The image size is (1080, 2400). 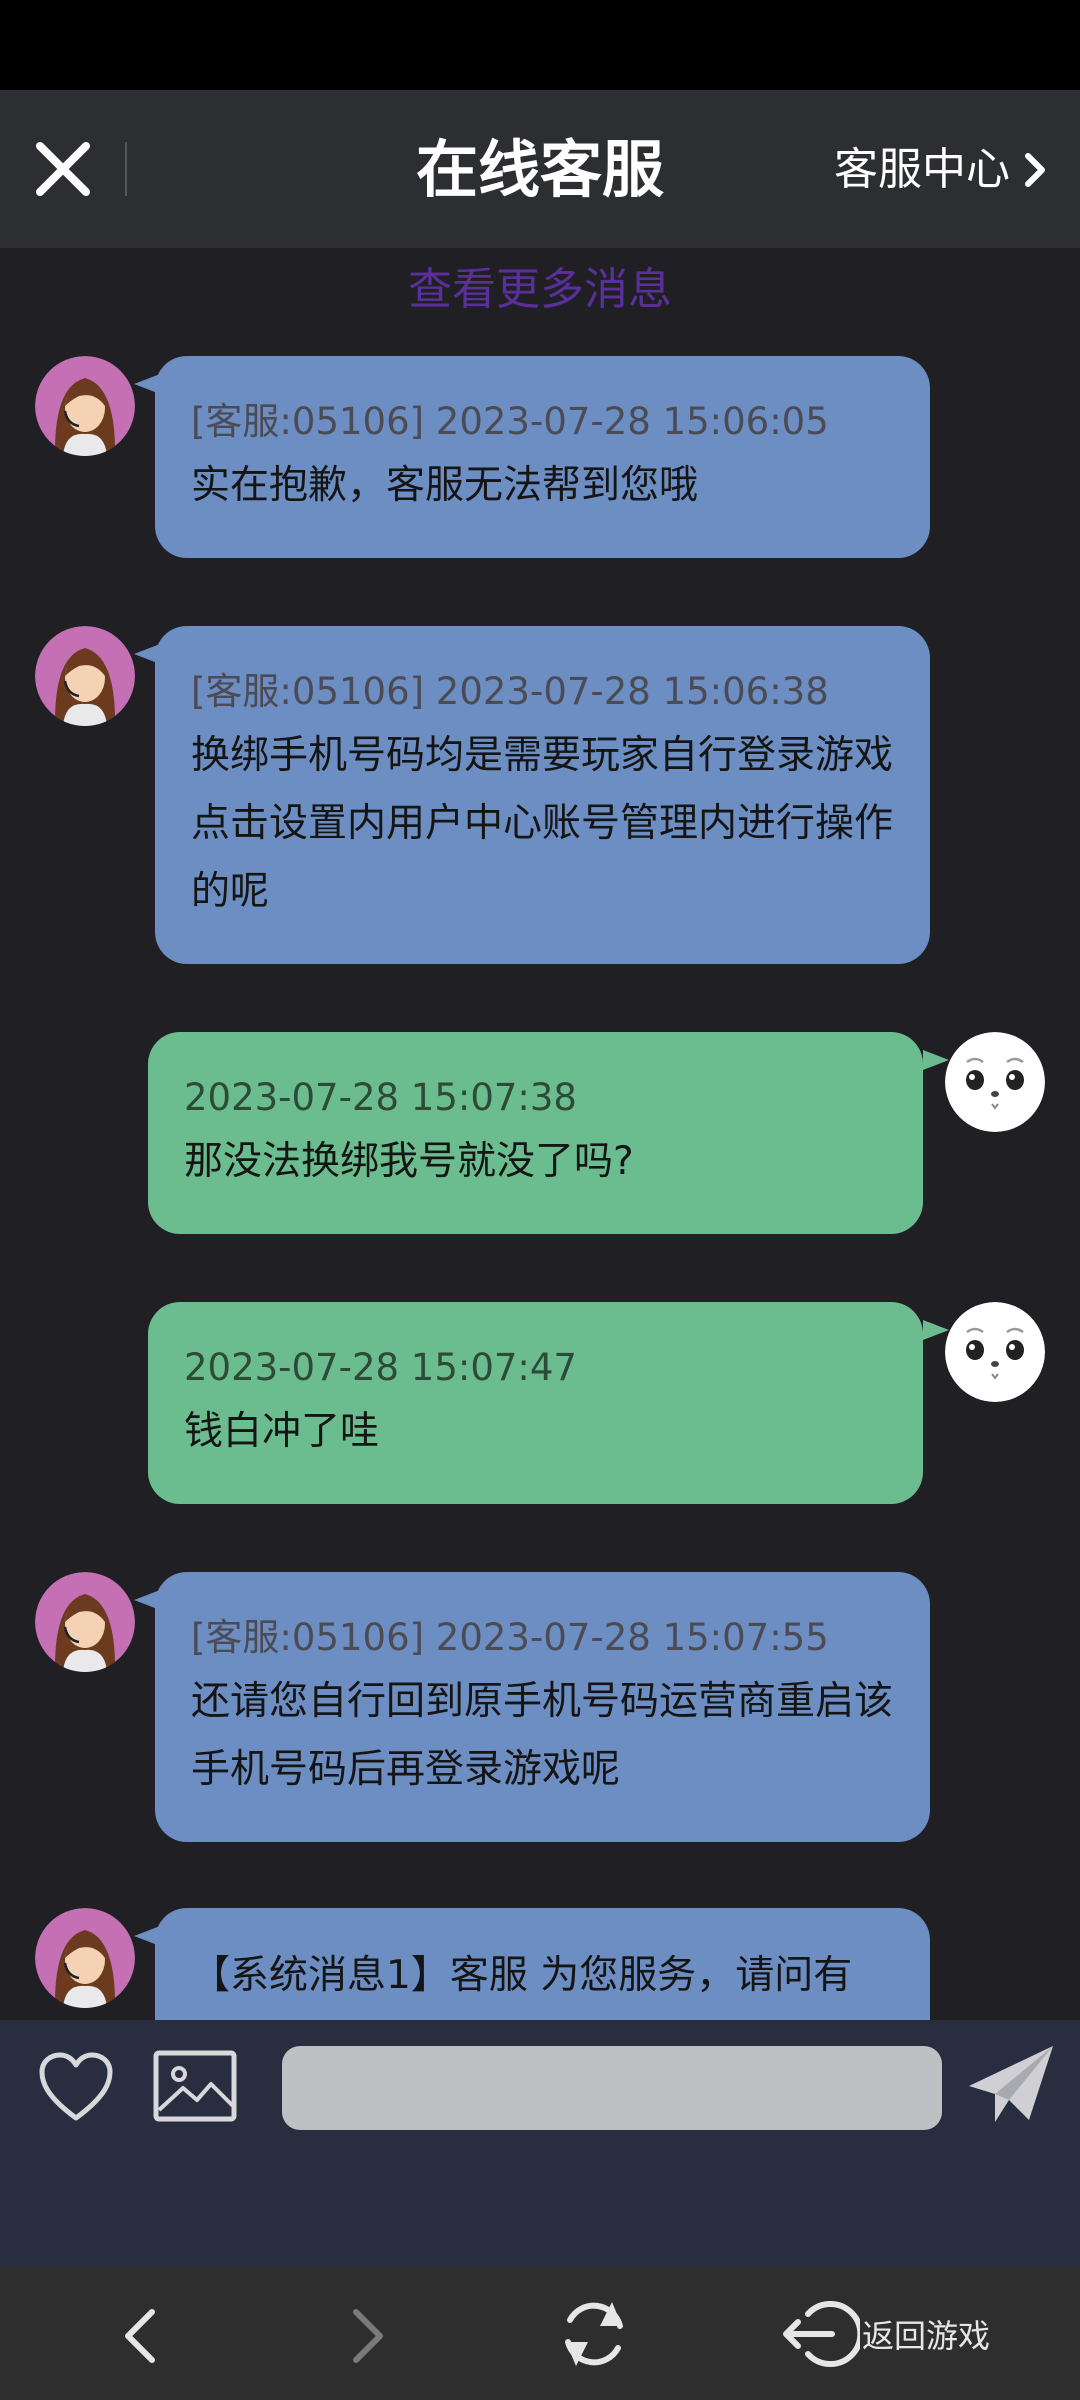 I want to click on return-to-game-label: 返回游戏, so click(x=926, y=2336).